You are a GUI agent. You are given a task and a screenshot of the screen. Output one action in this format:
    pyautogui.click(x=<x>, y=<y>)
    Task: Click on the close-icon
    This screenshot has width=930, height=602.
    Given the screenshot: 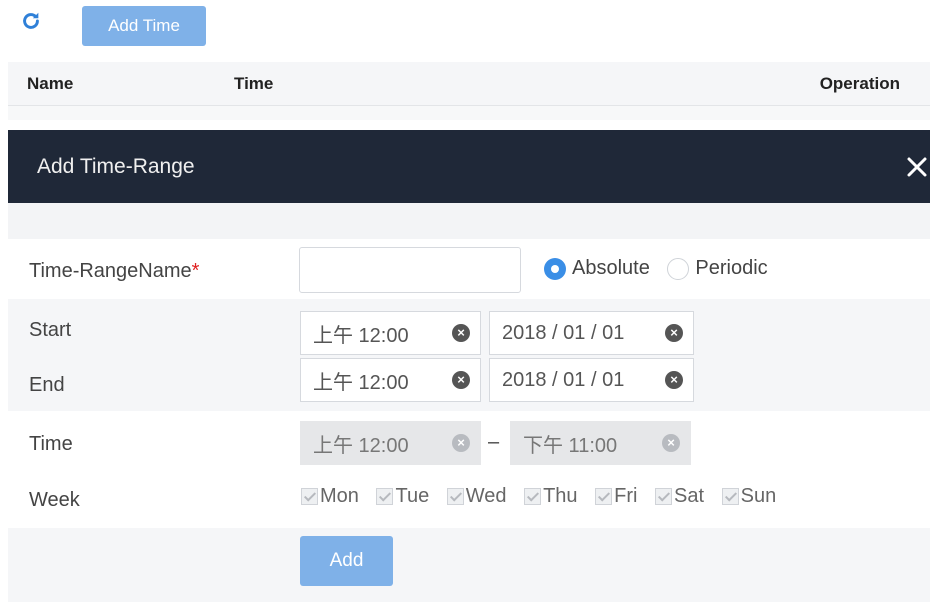 What is the action you would take?
    pyautogui.click(x=917, y=167)
    